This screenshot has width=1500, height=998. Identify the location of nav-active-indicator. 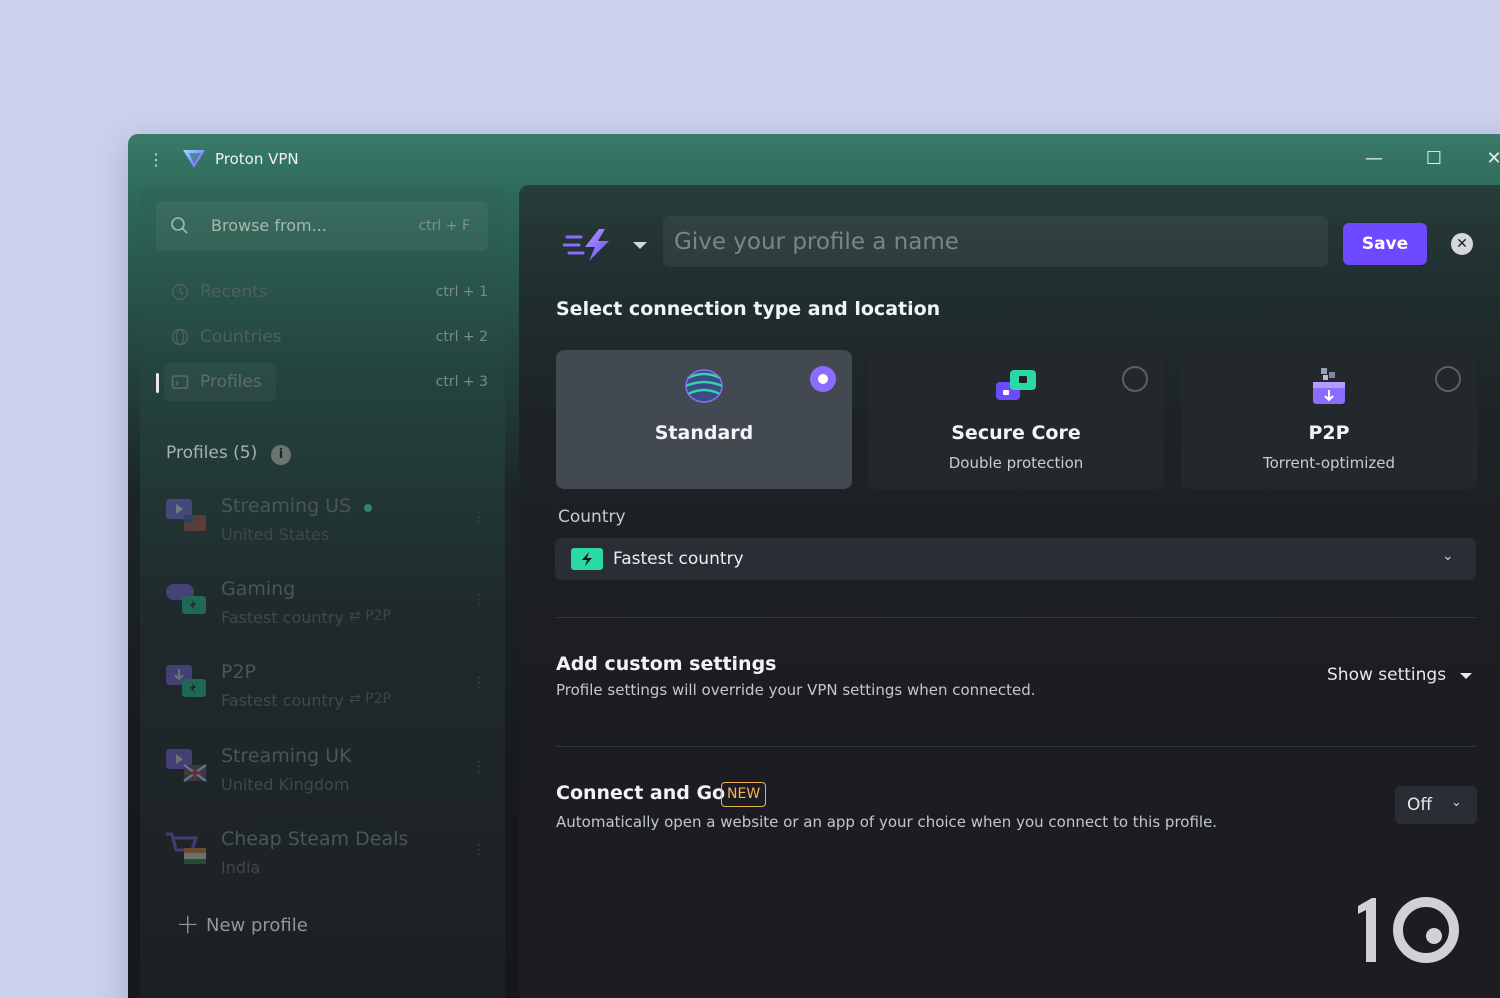
(157, 383).